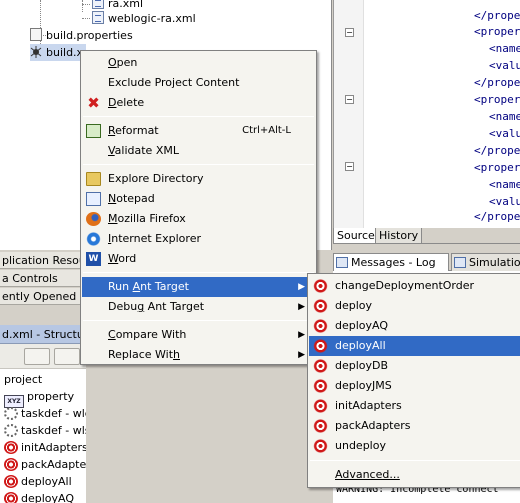  Describe the element at coordinates (399, 236) in the screenshot. I see `tab-history: History` at that location.